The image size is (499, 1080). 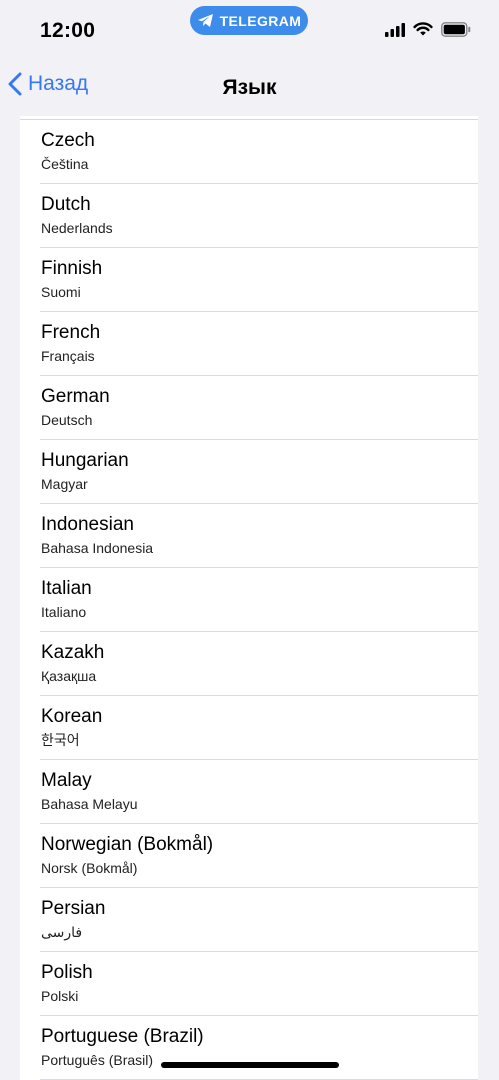 I want to click on language-name: Italian, so click(x=66, y=588).